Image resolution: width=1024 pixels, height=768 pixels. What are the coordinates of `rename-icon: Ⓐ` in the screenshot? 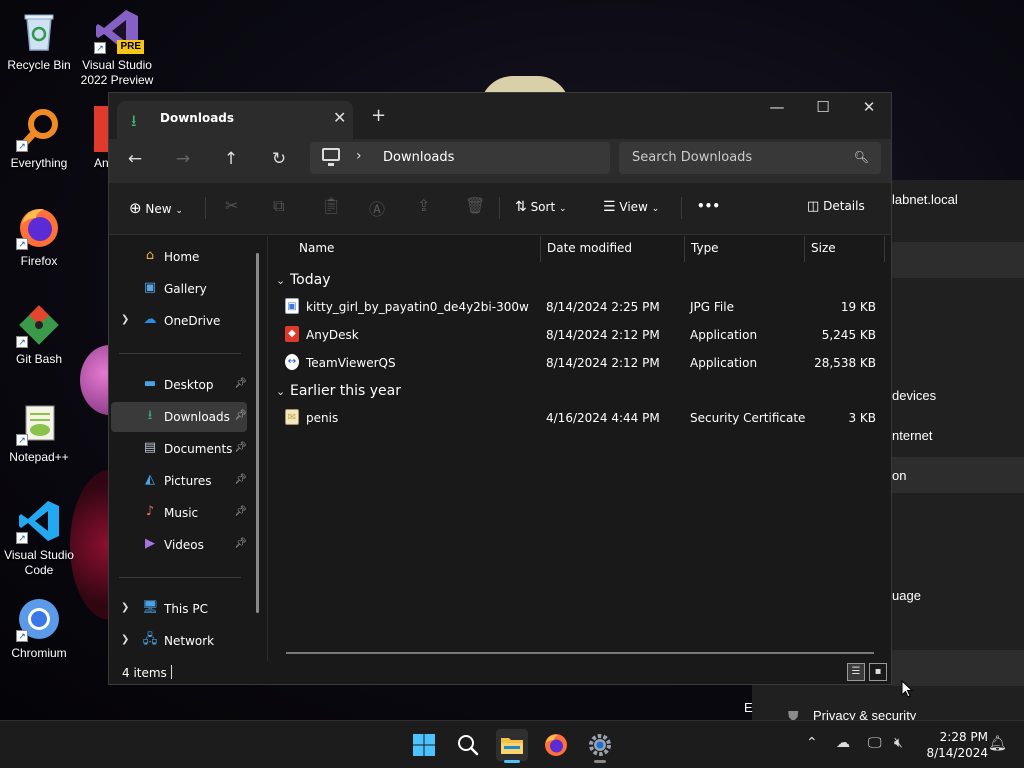 It's located at (377, 208).